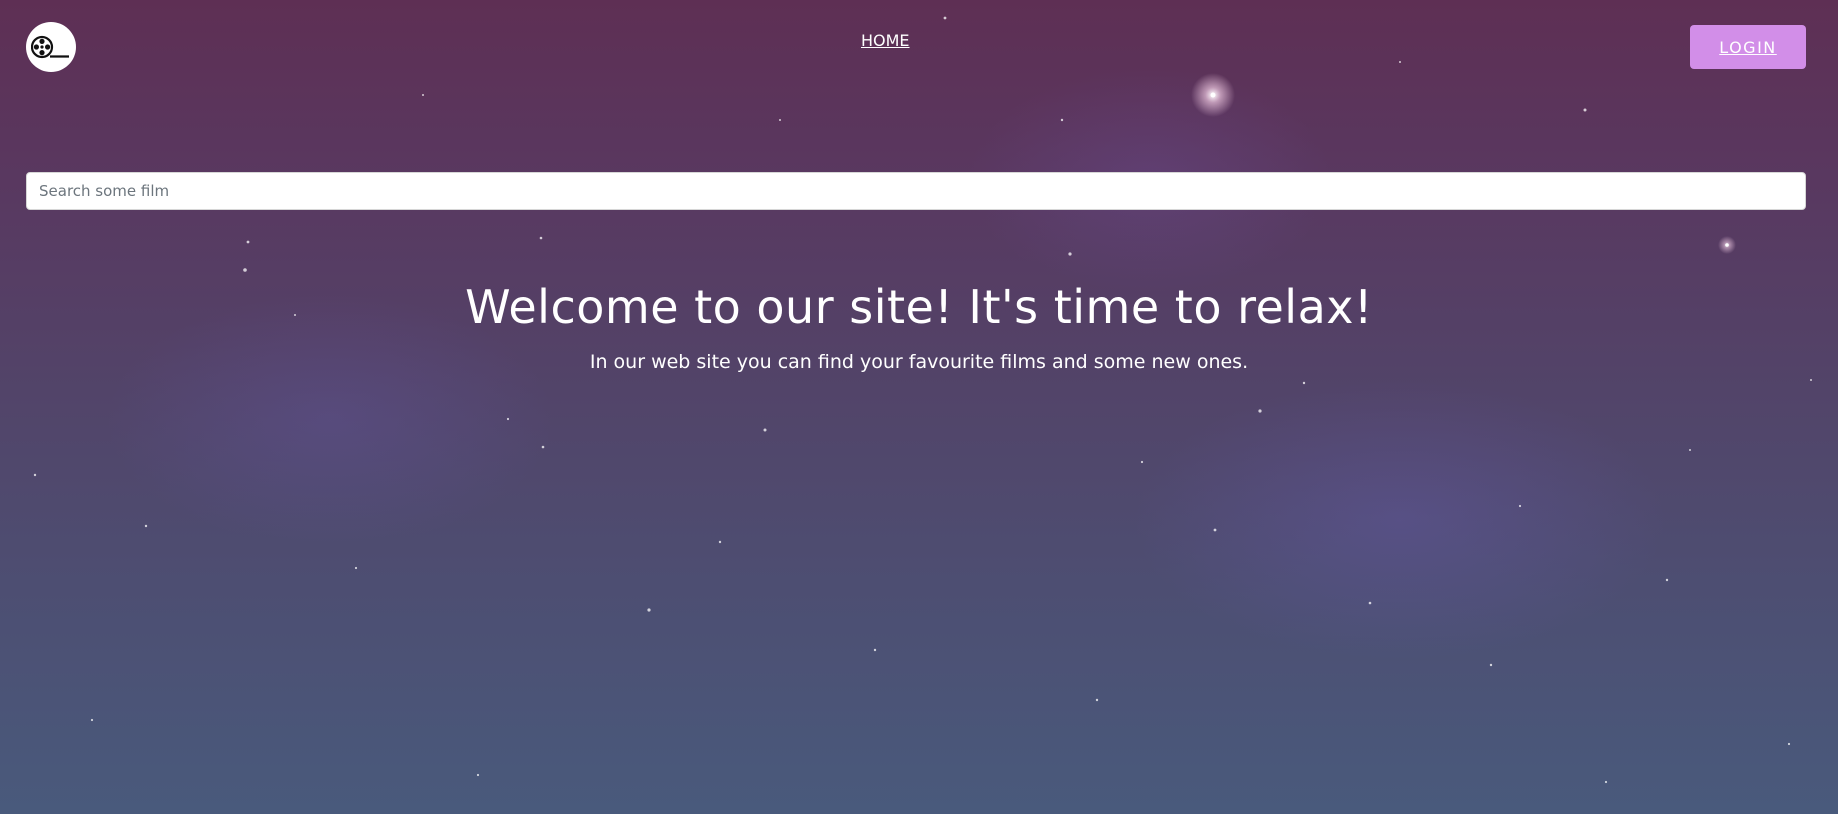 The width and height of the screenshot is (1838, 814). I want to click on search-input, so click(916, 191).